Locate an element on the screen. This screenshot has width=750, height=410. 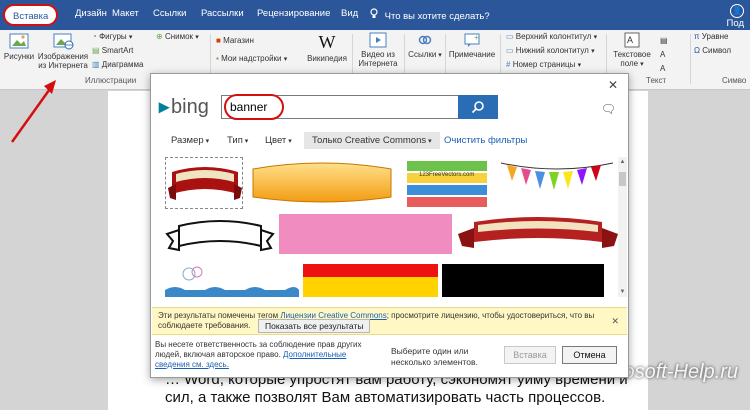
my-addins-label: Мои надстройки is located at coordinates (251, 58).